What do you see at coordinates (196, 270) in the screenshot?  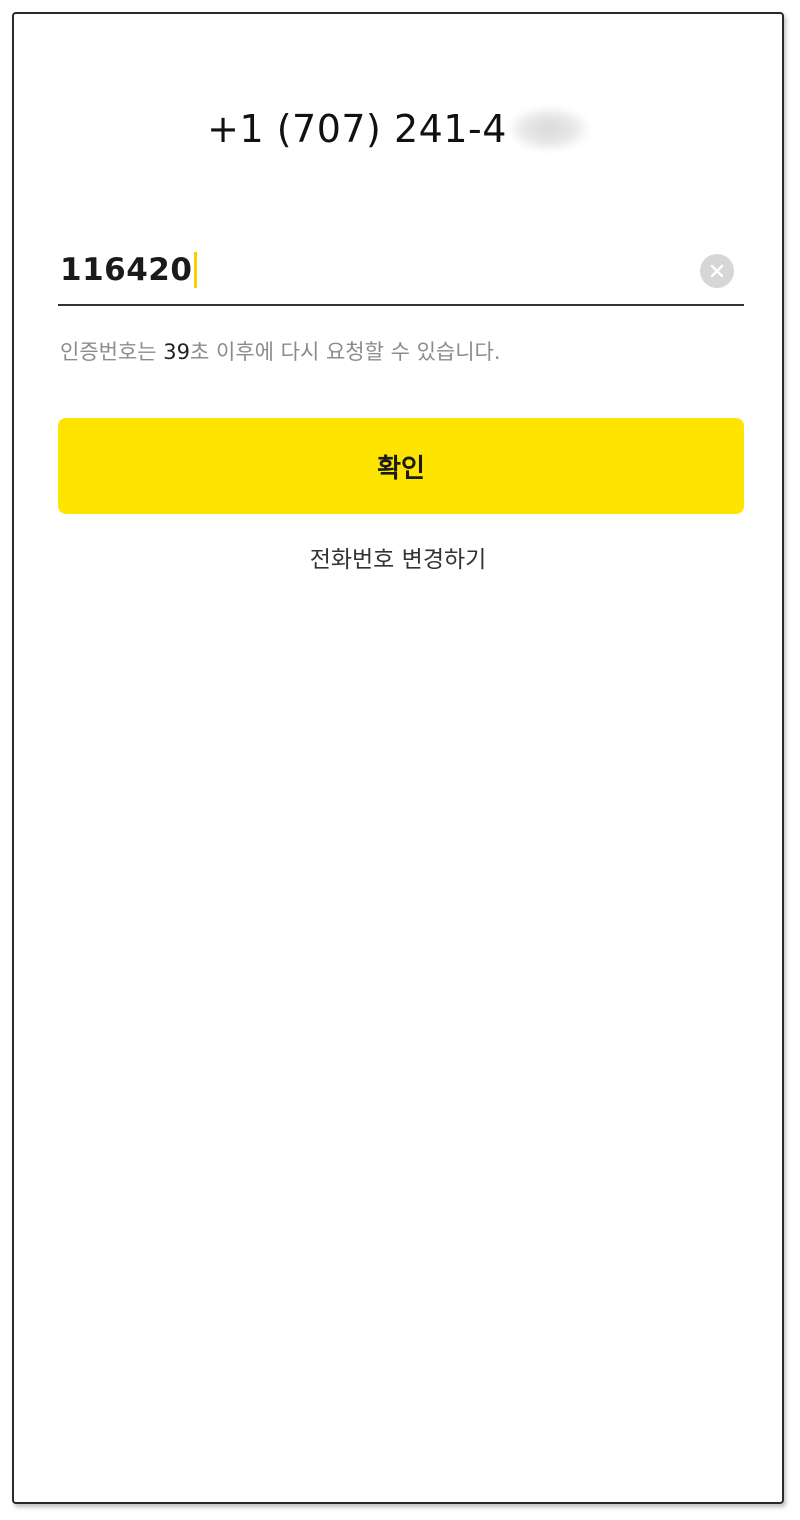 I see `text-caret` at bounding box center [196, 270].